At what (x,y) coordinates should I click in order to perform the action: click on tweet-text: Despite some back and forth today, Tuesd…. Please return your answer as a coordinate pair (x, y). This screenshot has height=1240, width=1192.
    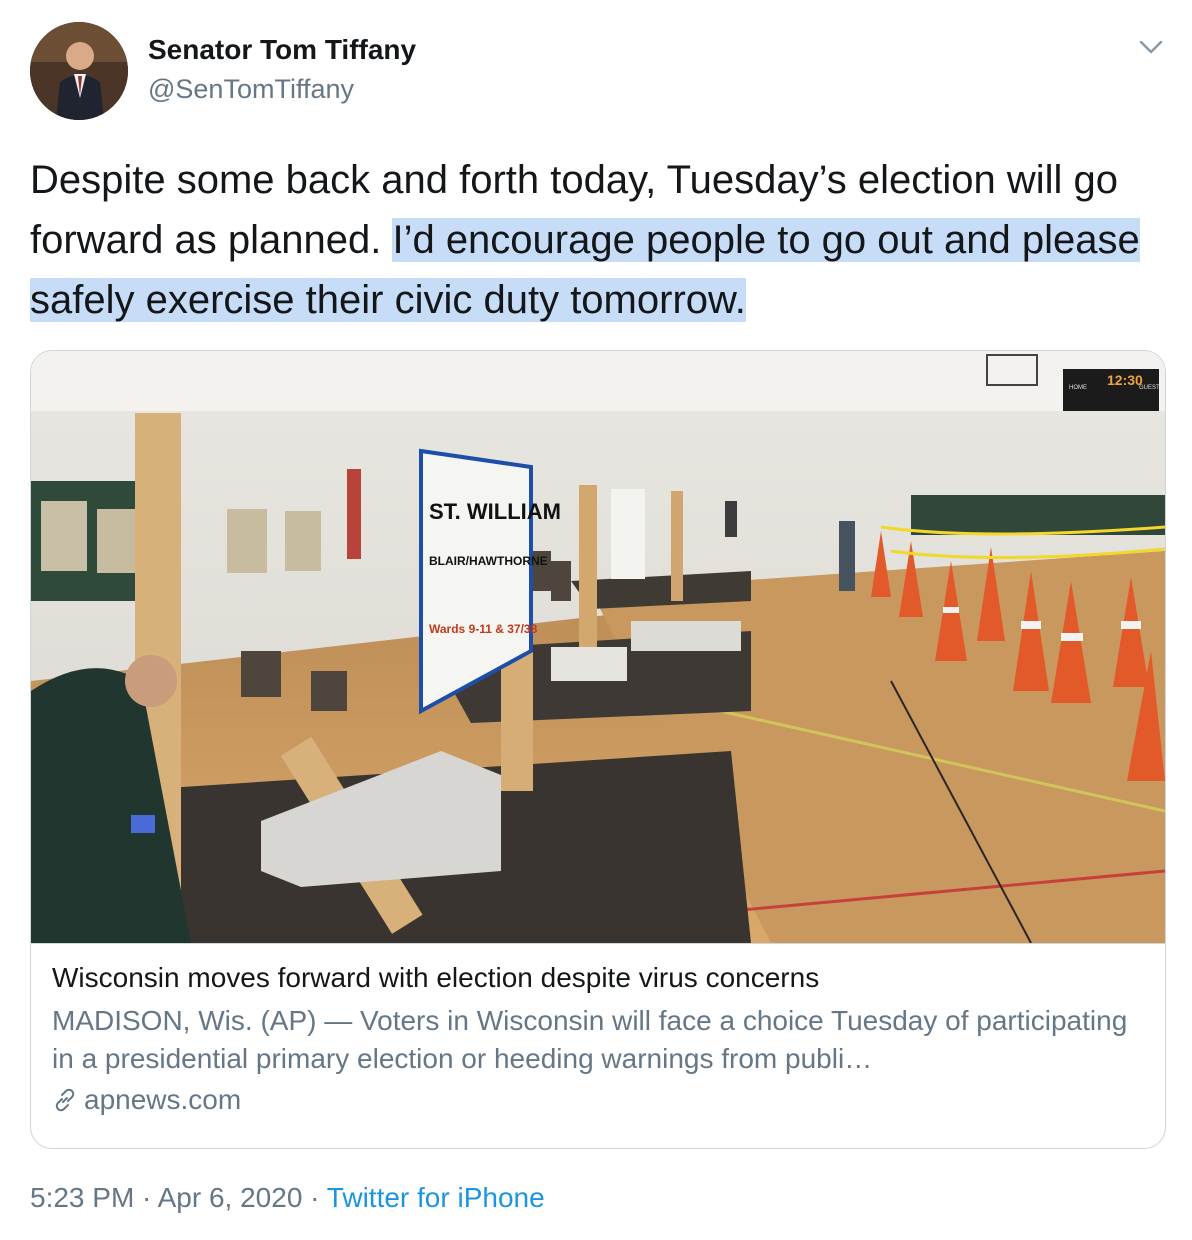
    Looking at the image, I should click on (605, 240).